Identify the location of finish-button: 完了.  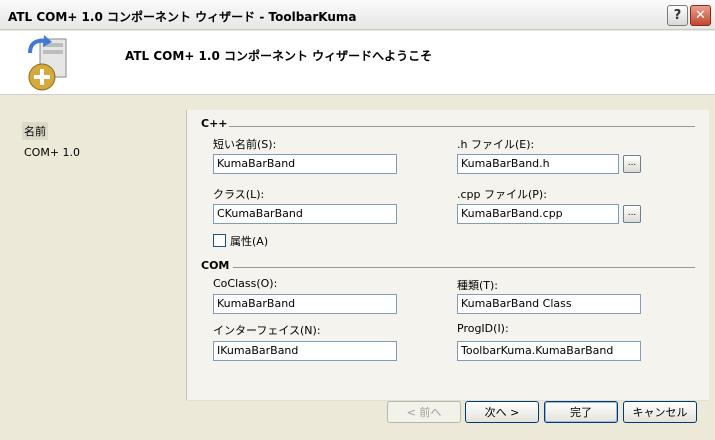
(581, 412).